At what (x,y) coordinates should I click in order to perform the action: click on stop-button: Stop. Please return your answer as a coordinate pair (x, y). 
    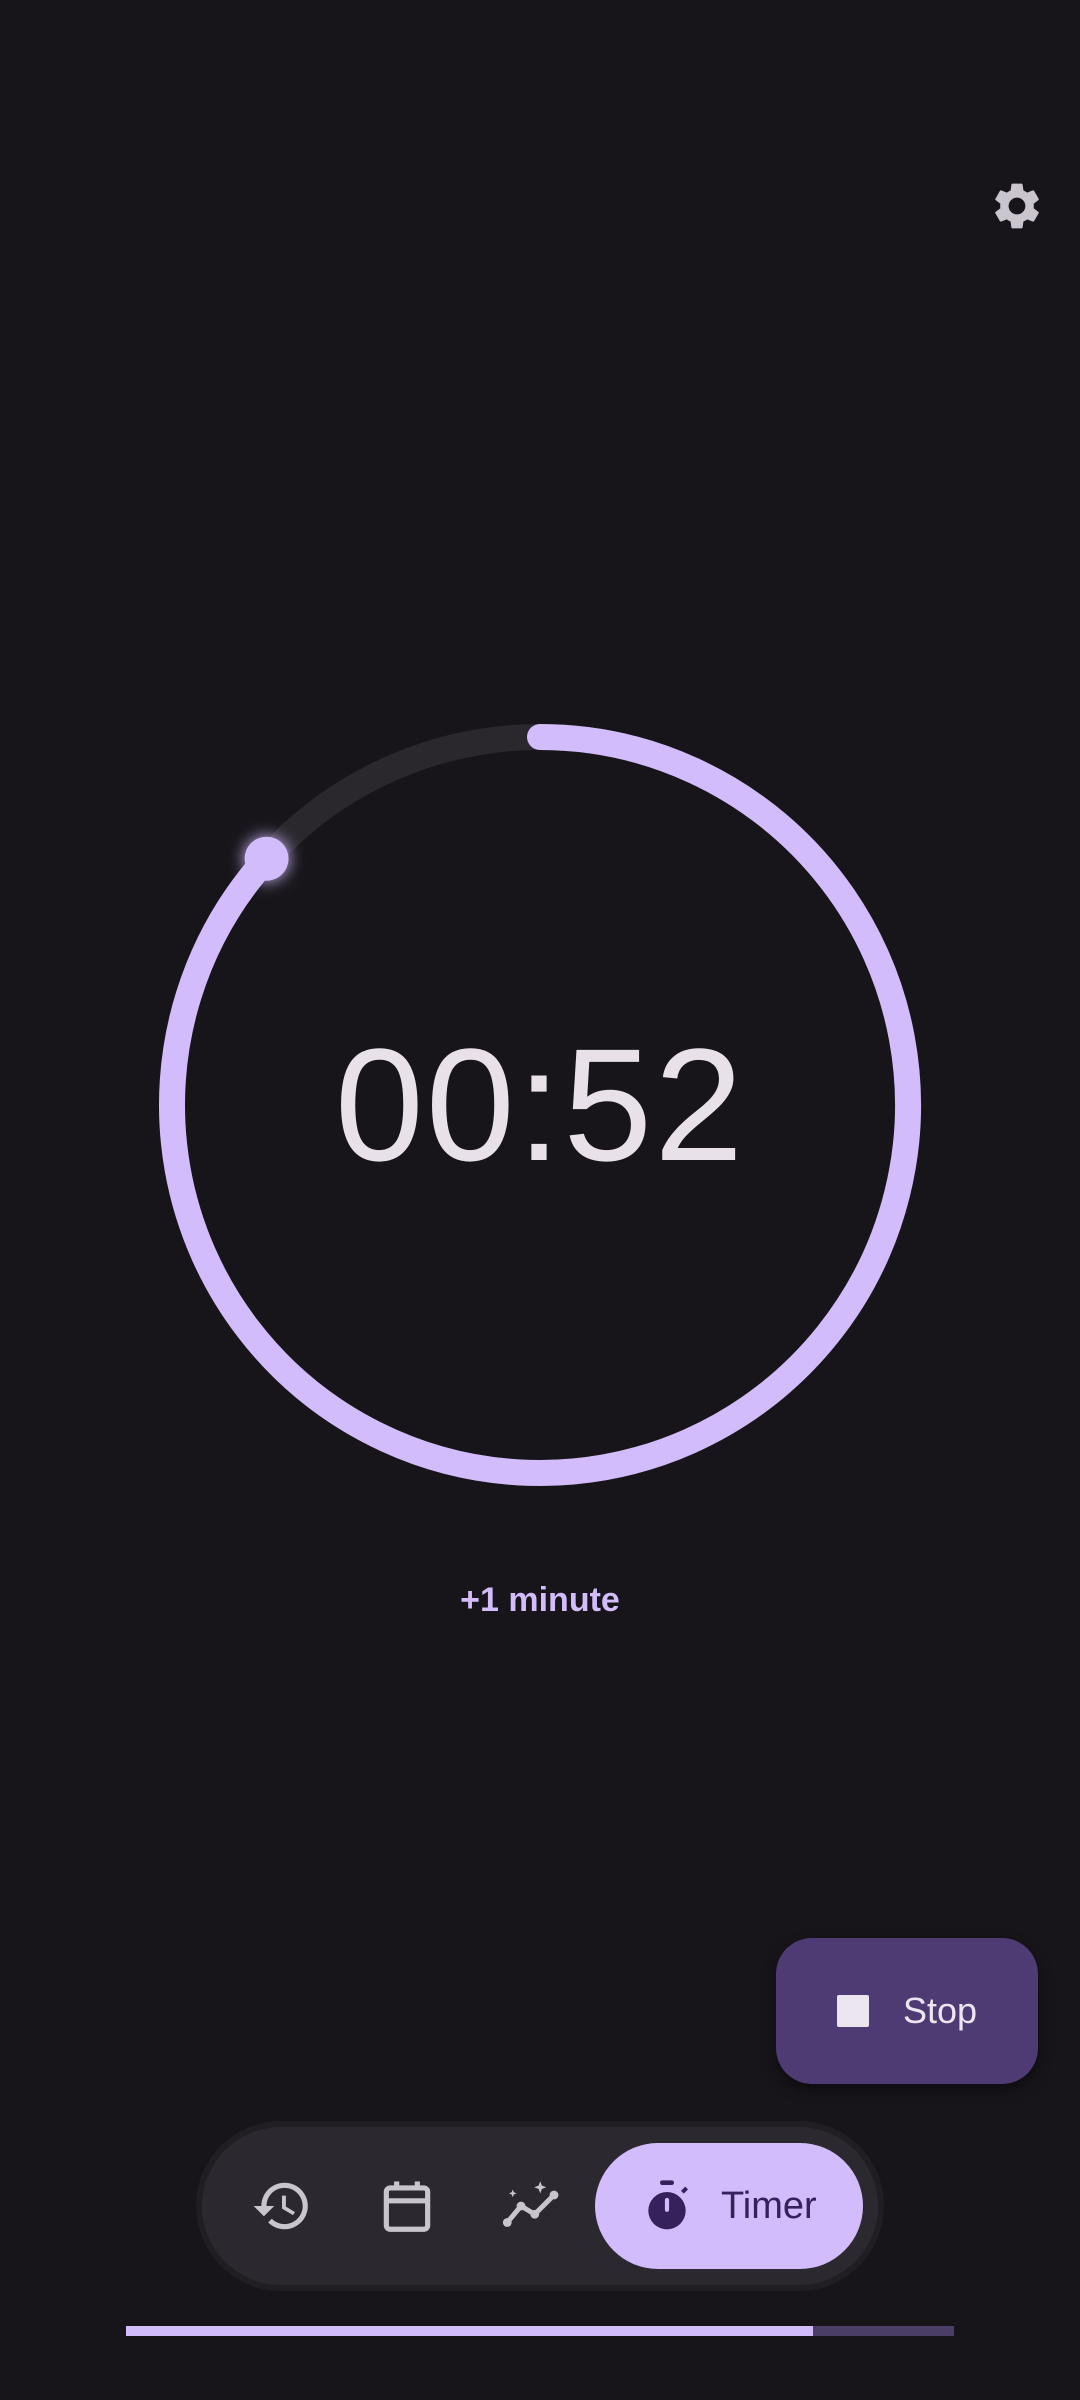
    Looking at the image, I should click on (907, 2011).